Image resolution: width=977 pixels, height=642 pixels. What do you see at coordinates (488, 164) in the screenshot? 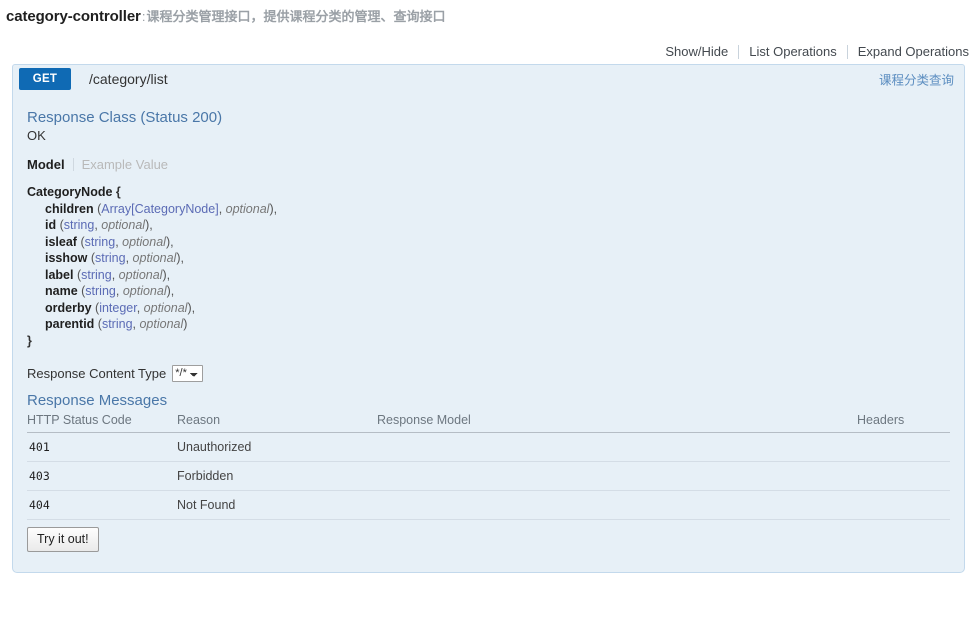
I see `model-example-tabs: Model Example Value` at bounding box center [488, 164].